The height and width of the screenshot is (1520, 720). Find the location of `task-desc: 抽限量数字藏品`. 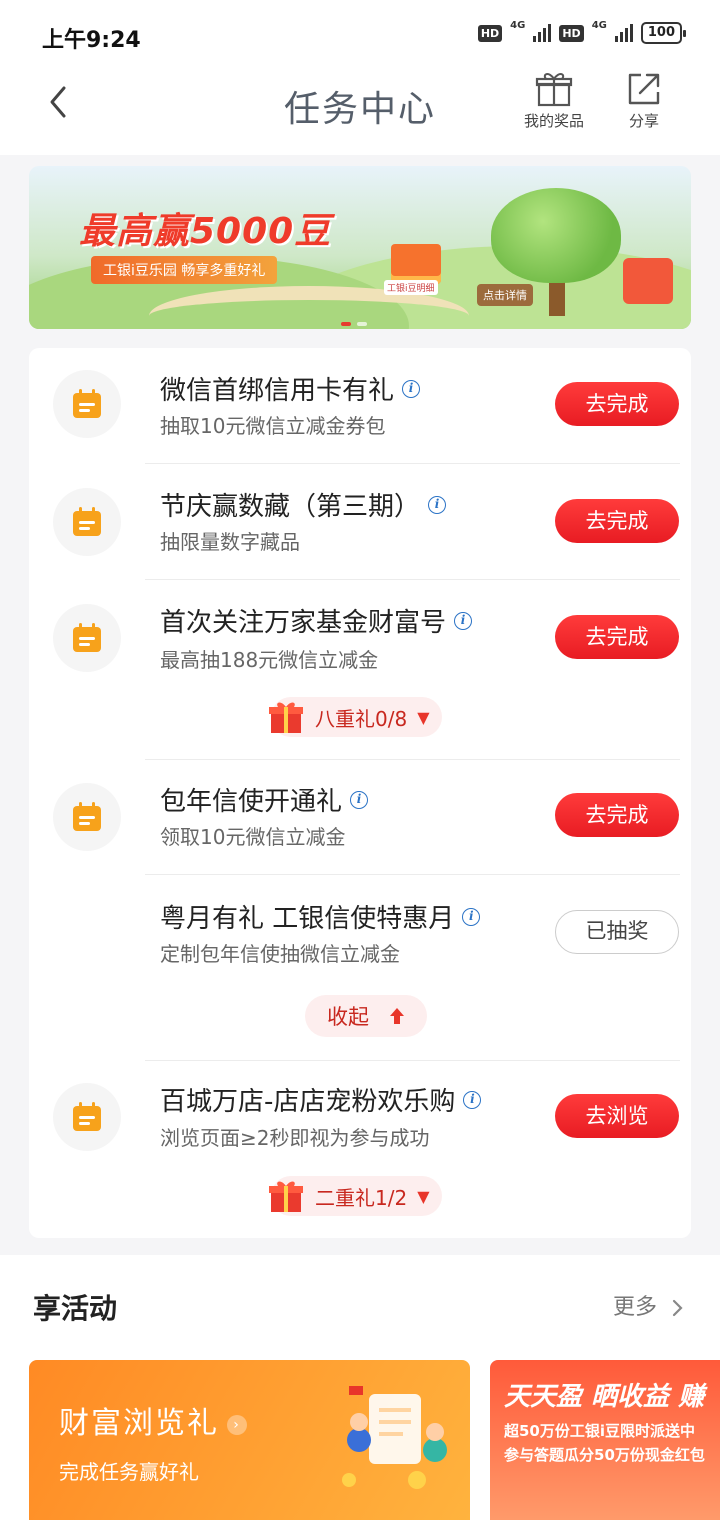

task-desc: 抽限量数字藏品 is located at coordinates (230, 542).